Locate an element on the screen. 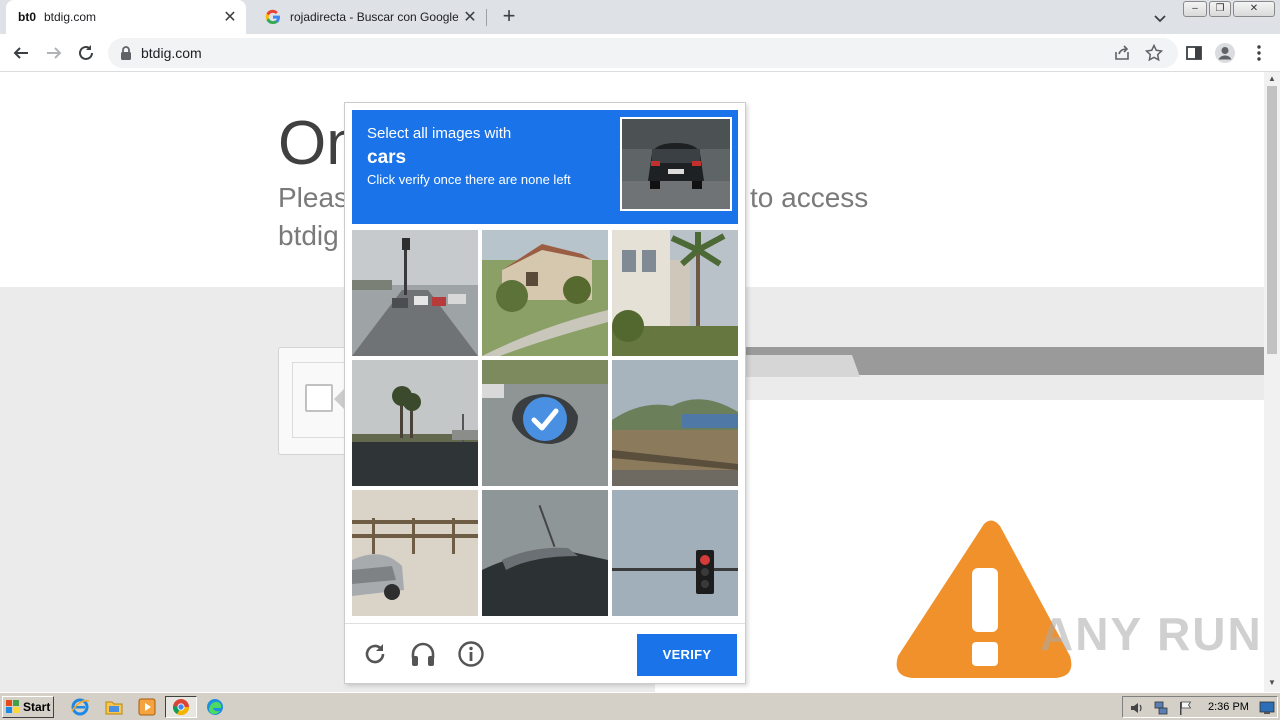 This screenshot has height=720, width=1280. captcha-footer: VERIFY is located at coordinates (545, 653).